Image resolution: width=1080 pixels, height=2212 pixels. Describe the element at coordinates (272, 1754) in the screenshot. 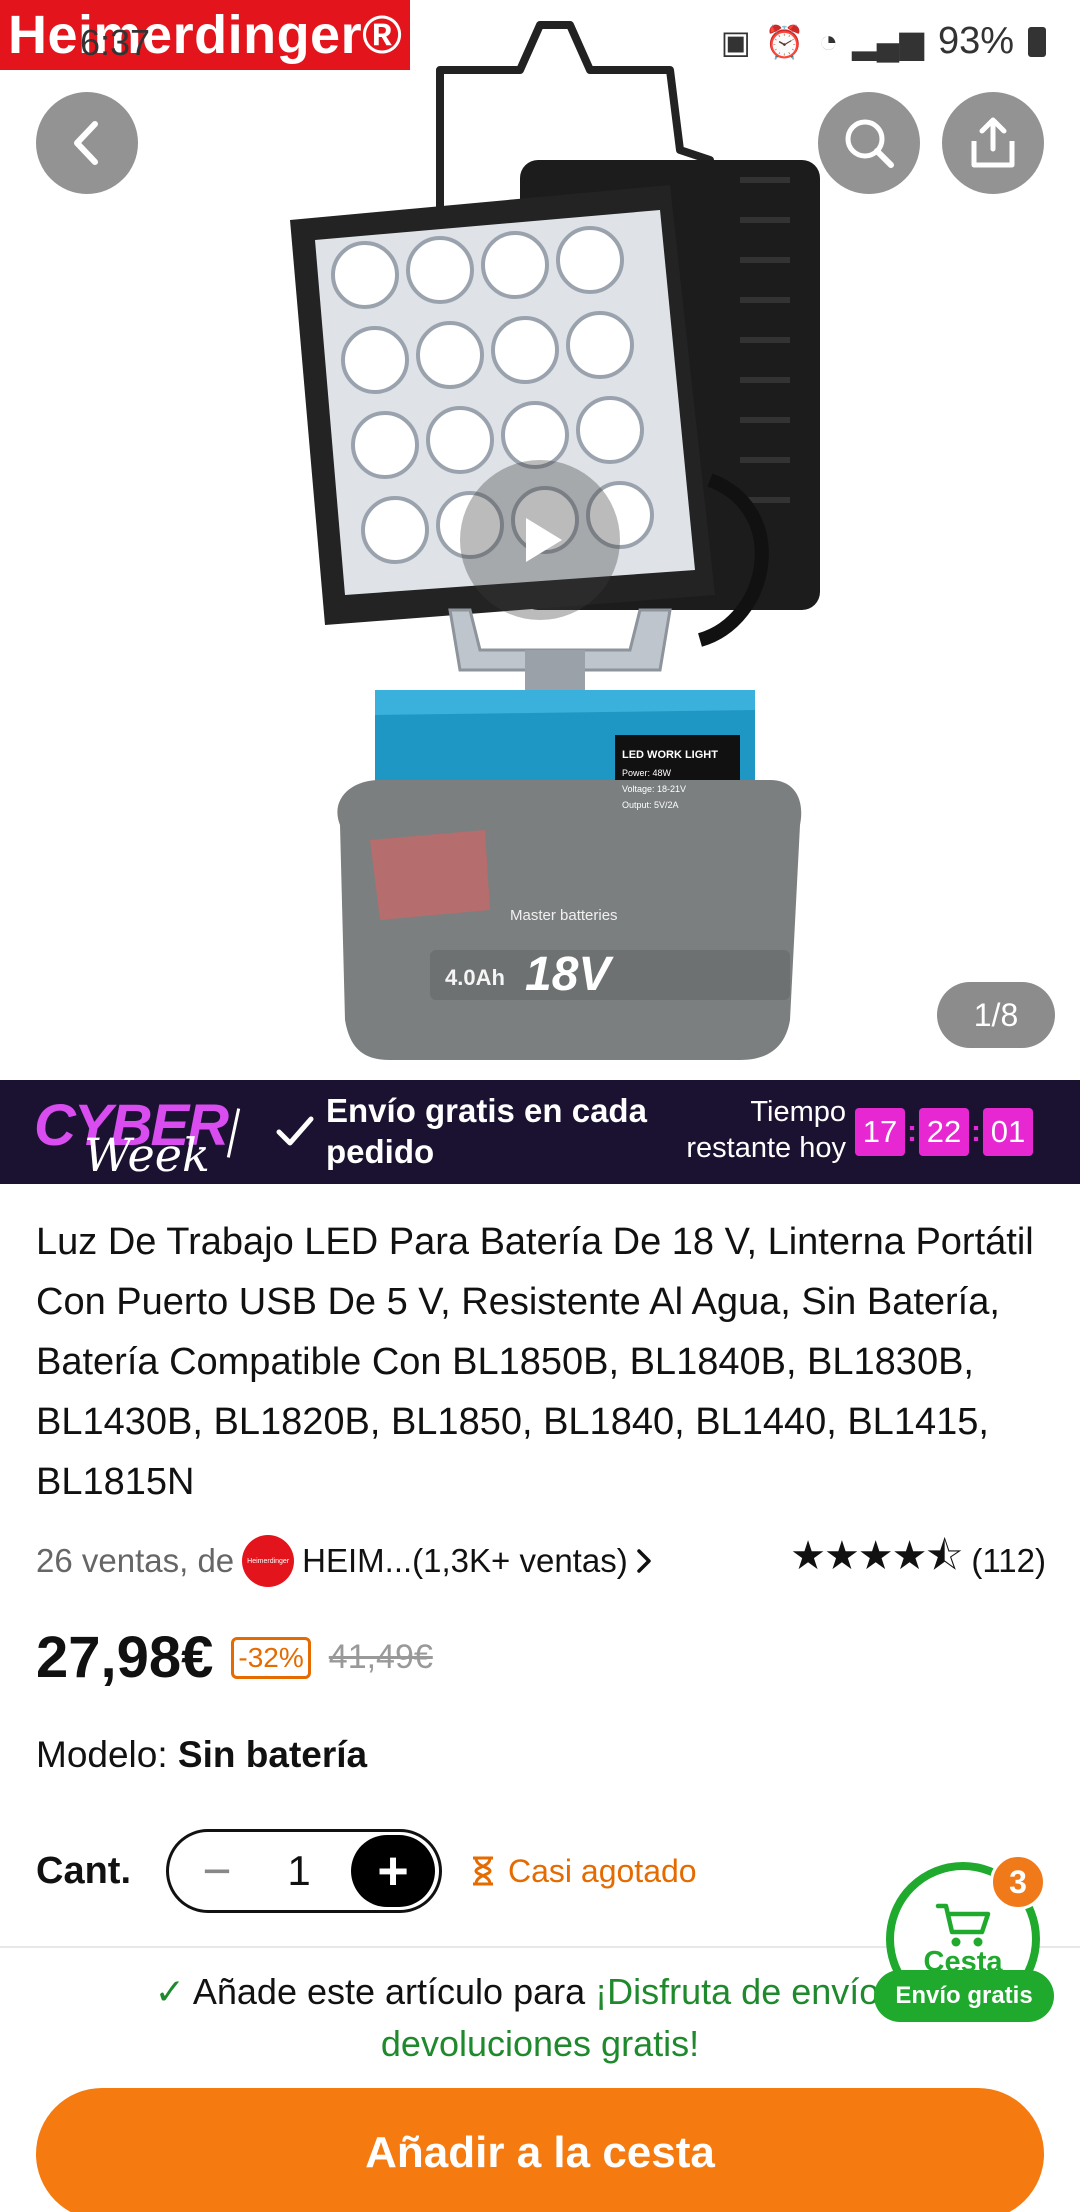

I see `model-value: Sin batería` at that location.